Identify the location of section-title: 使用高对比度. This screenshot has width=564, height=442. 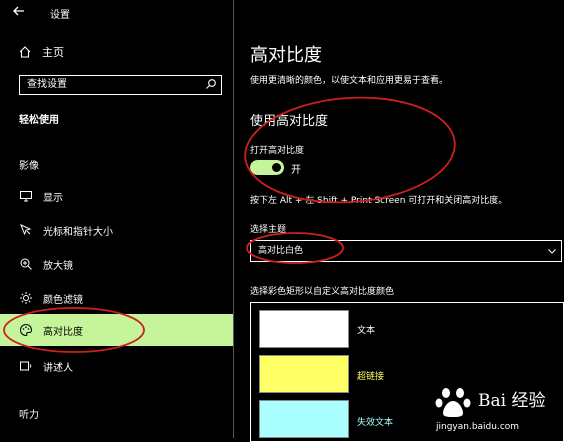
(289, 121).